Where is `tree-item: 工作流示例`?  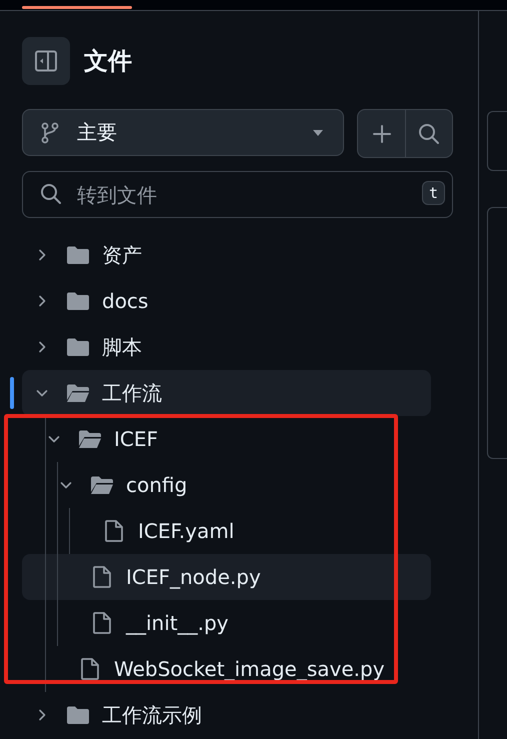
tree-item: 工作流示例 is located at coordinates (226, 715).